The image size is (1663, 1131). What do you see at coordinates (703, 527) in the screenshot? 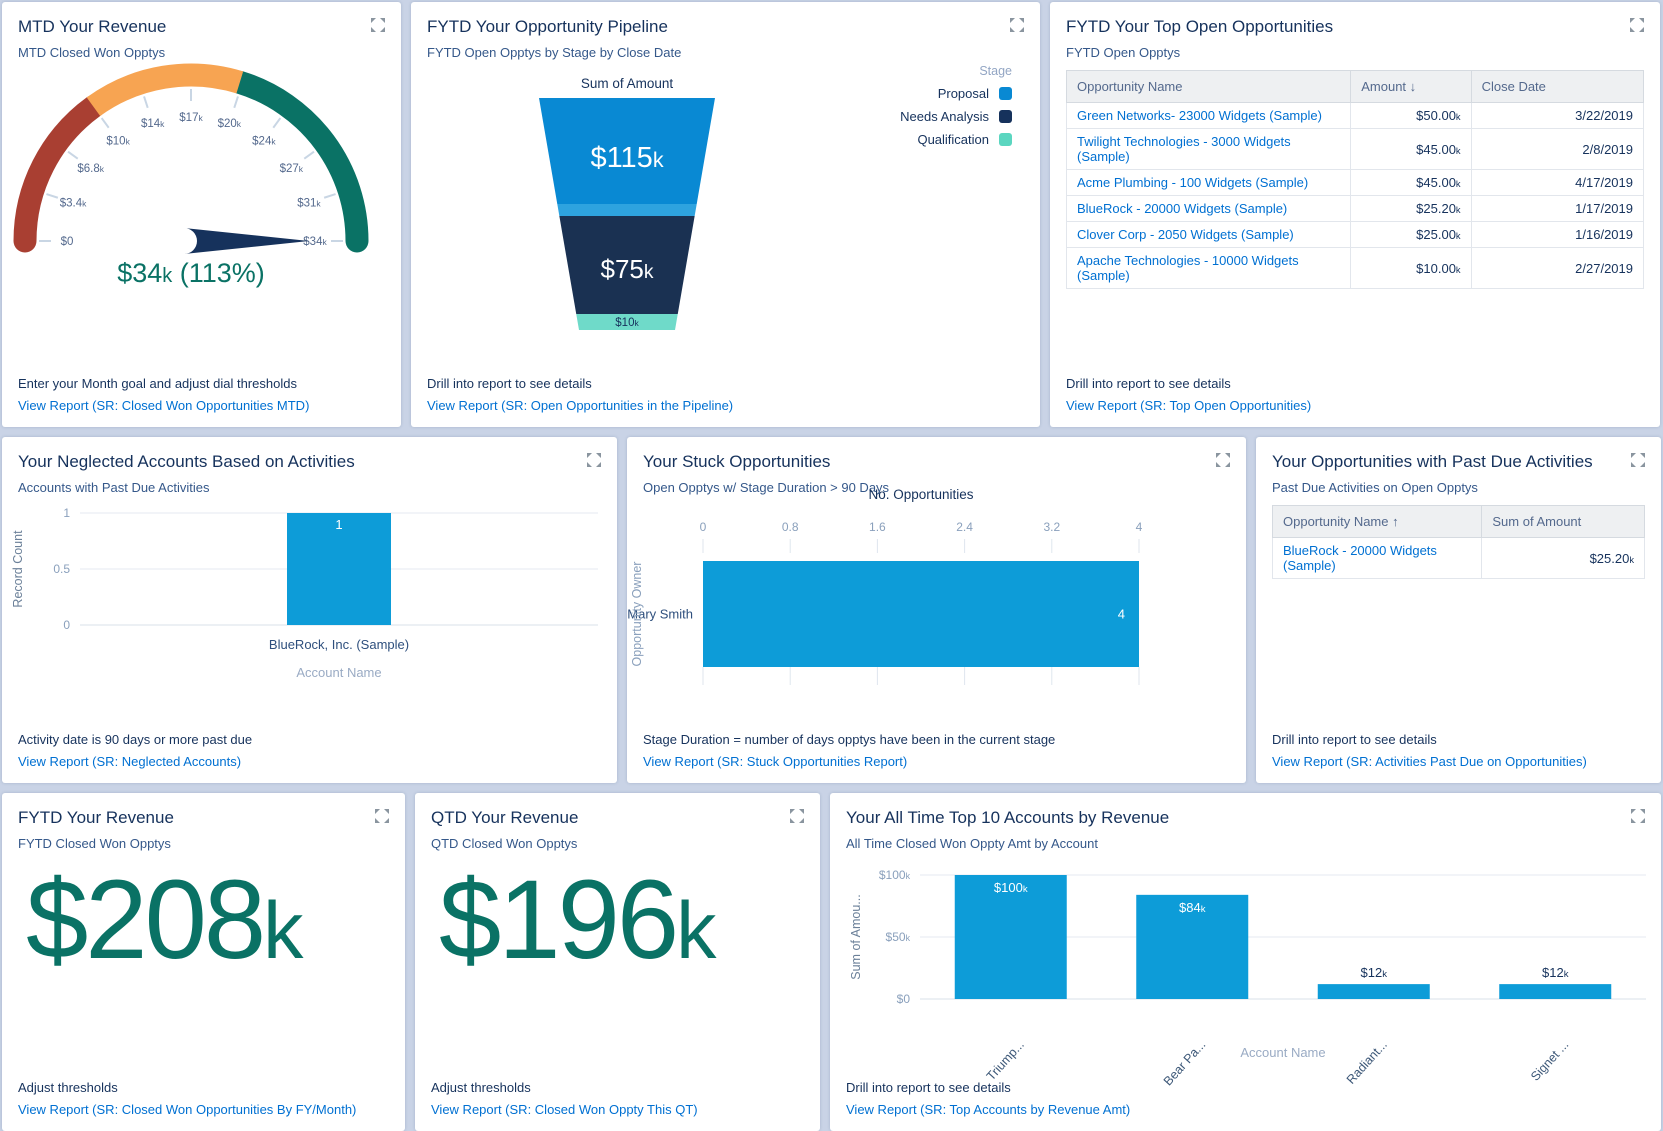
I see `svg-text: 0` at bounding box center [703, 527].